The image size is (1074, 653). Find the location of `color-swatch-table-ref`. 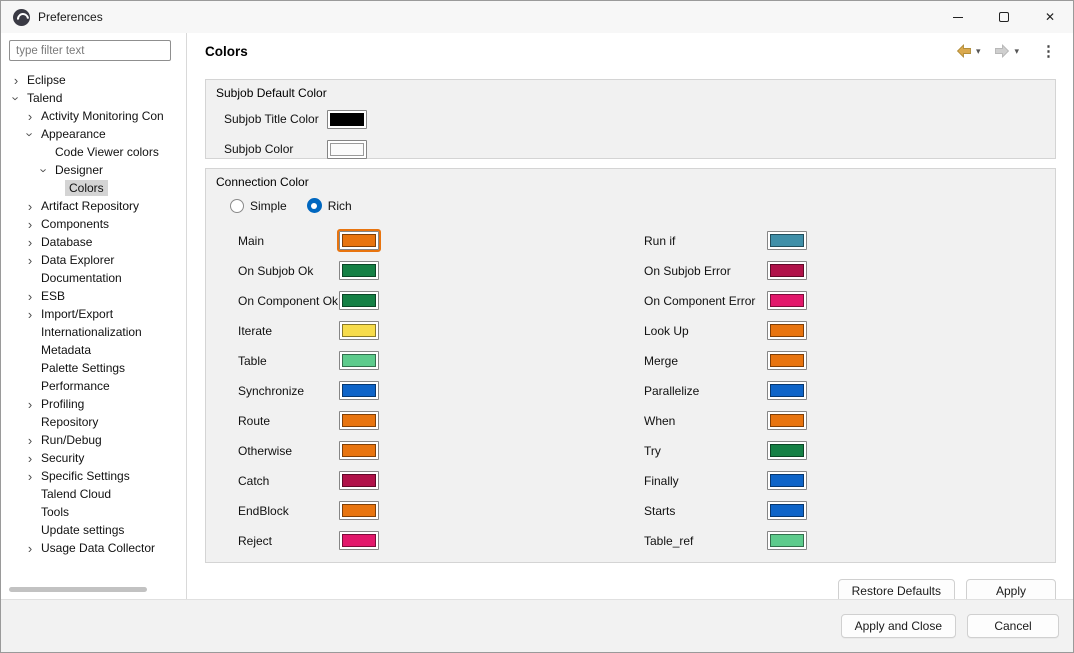

color-swatch-table-ref is located at coordinates (787, 540).